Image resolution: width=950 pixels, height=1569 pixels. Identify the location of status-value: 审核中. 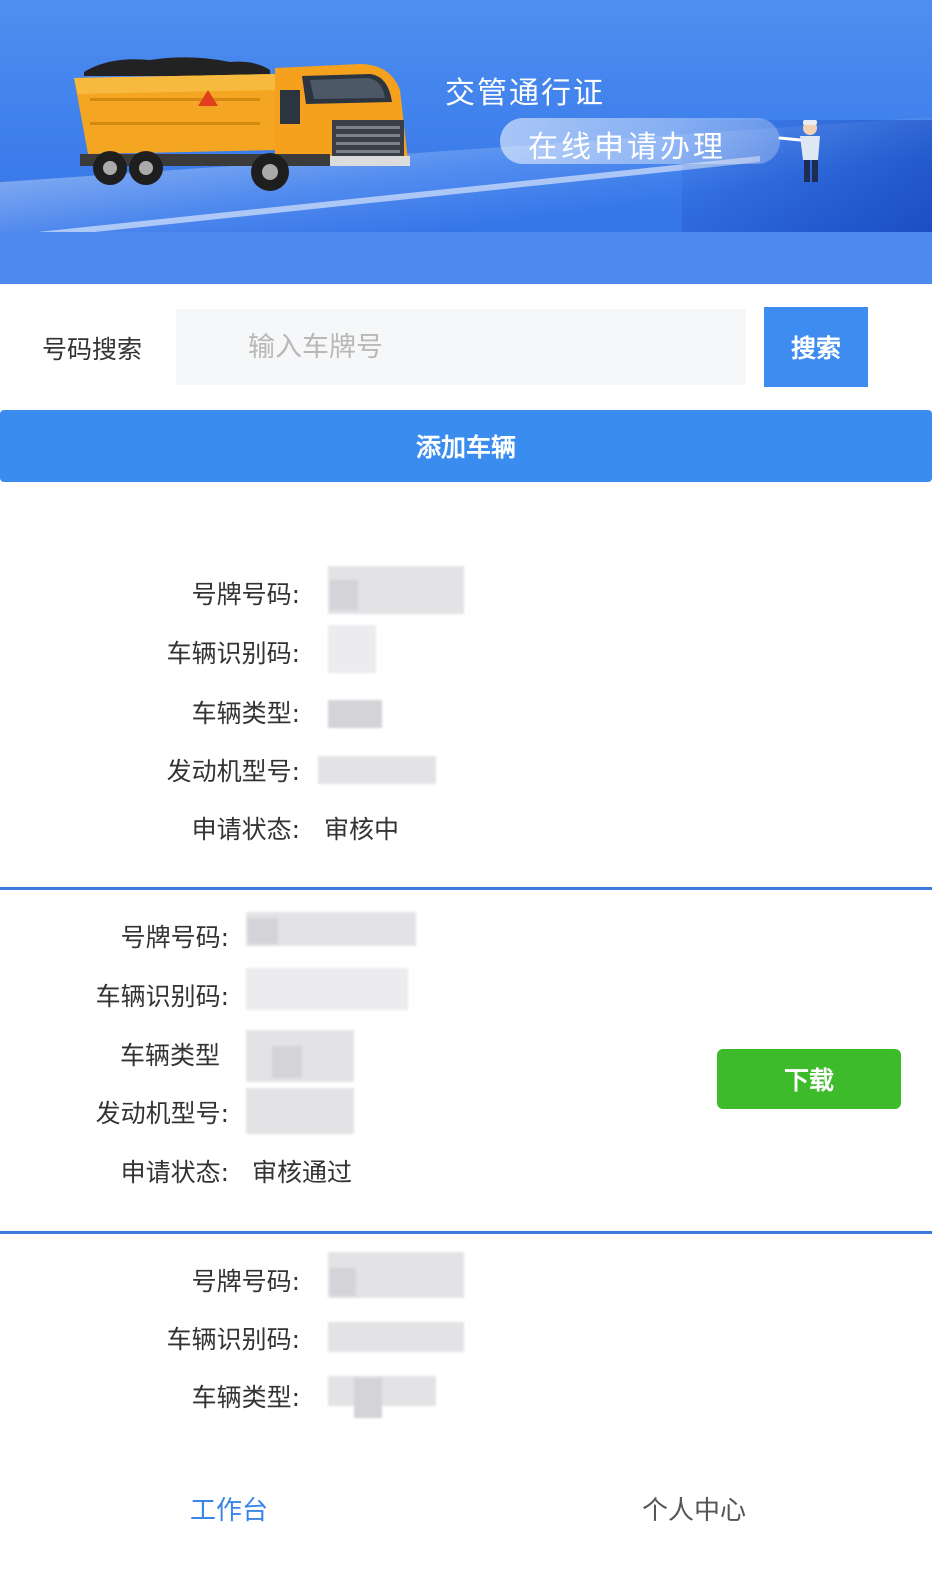
(362, 829).